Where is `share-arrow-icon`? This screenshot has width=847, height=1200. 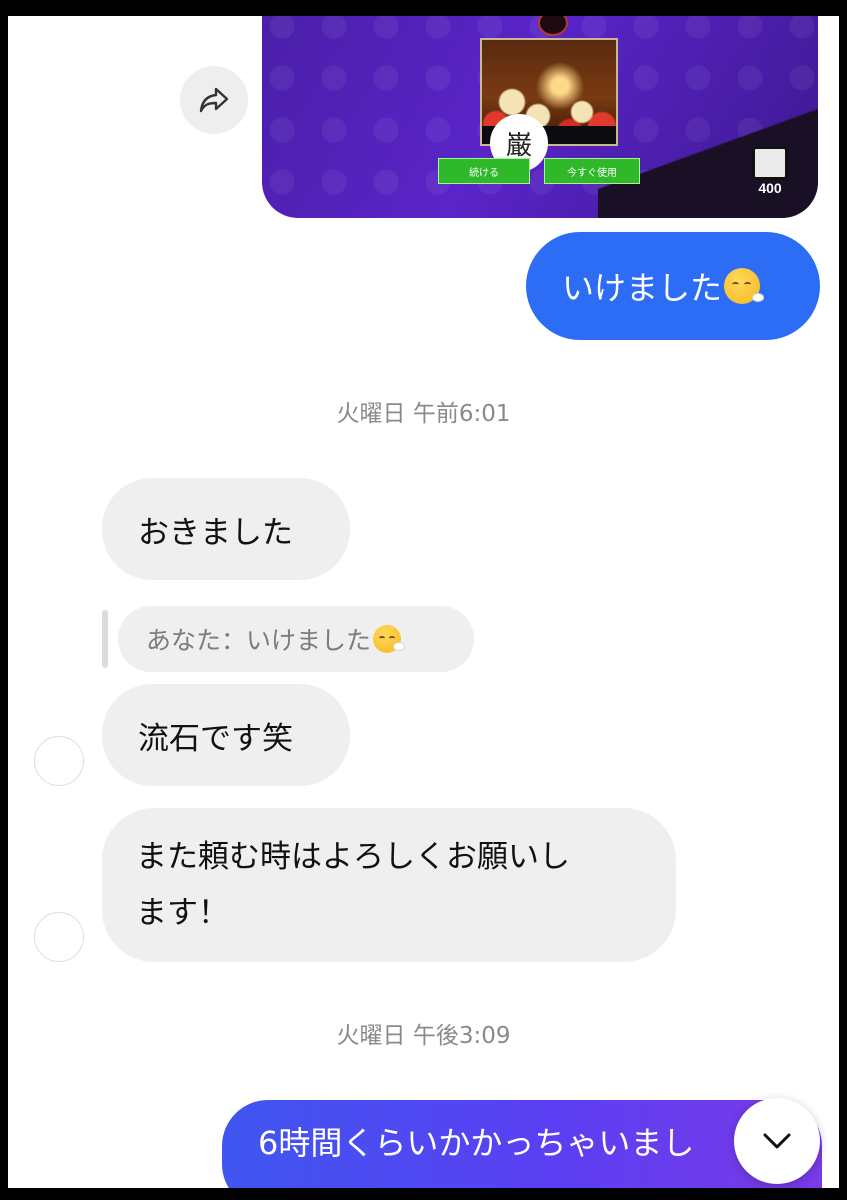
share-arrow-icon is located at coordinates (214, 100).